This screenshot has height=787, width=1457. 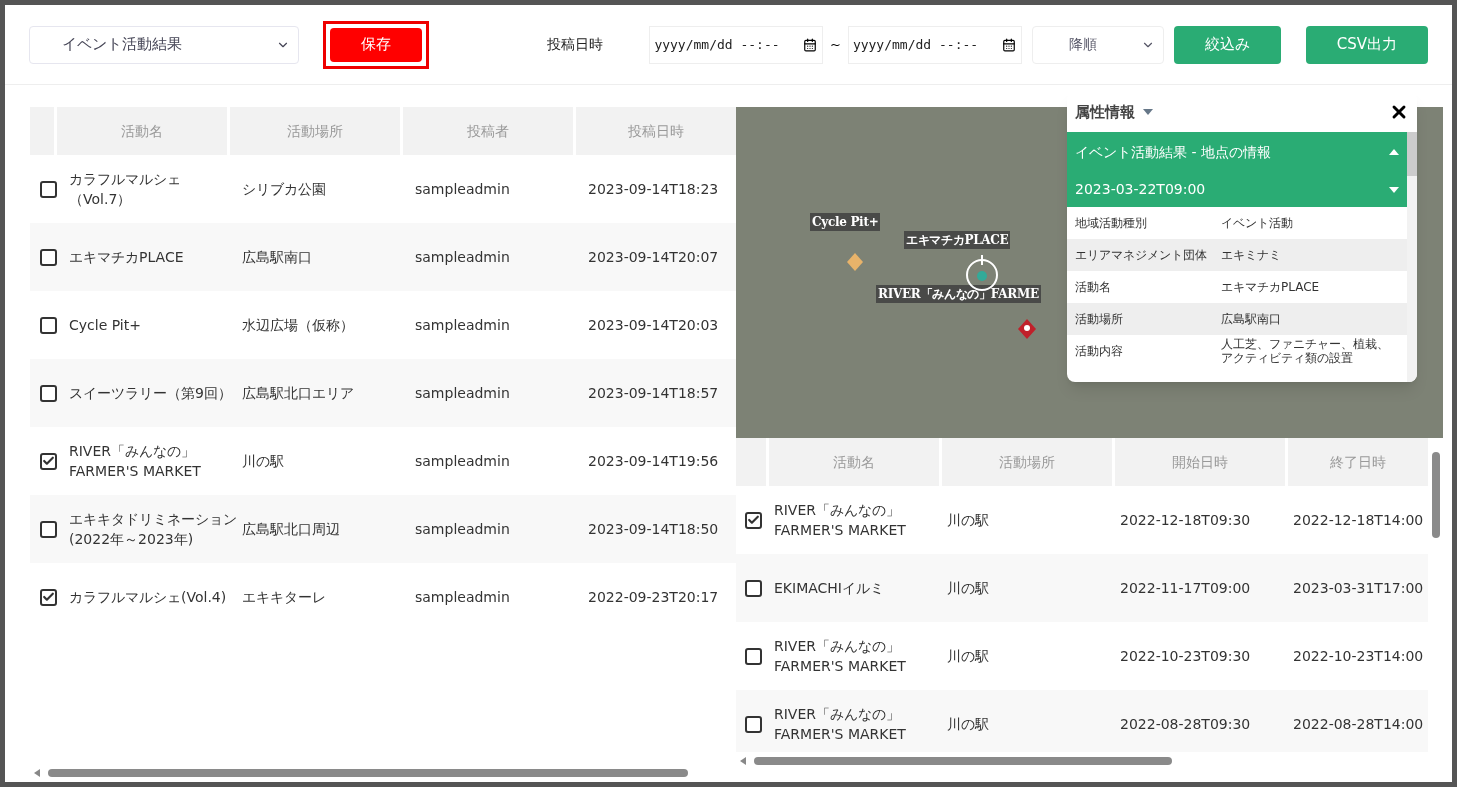 What do you see at coordinates (1237, 189) in the screenshot?
I see `record-selector: 2023-03-22T09:00` at bounding box center [1237, 189].